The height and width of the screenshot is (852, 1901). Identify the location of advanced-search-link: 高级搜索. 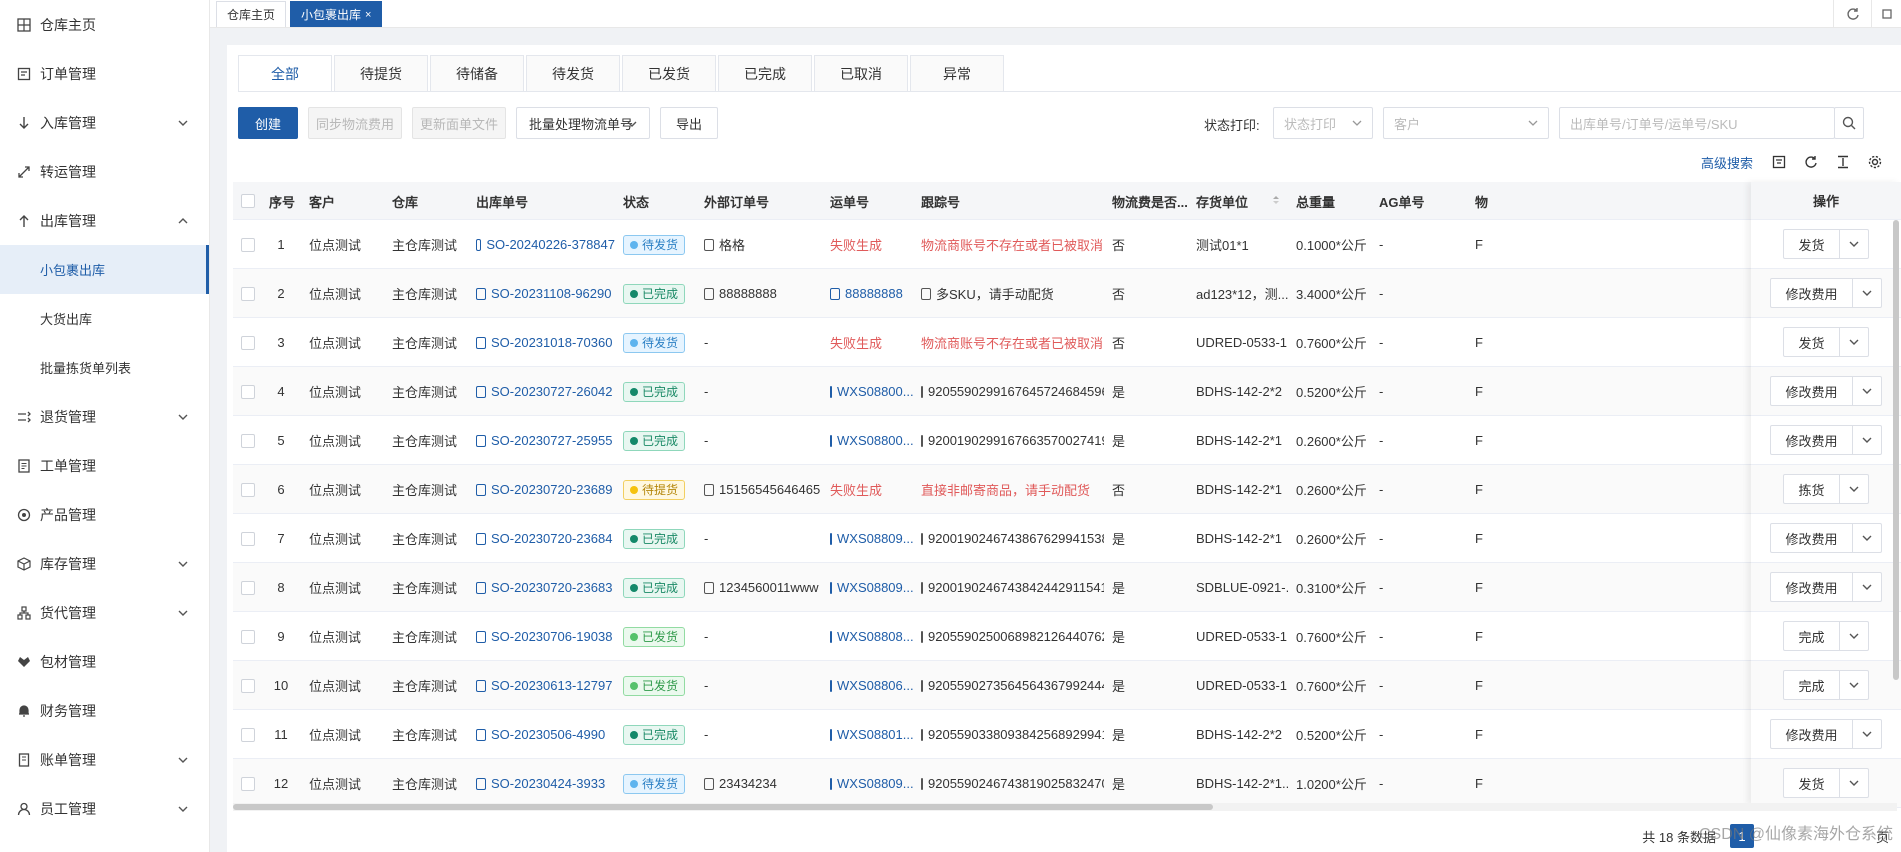
(1727, 162).